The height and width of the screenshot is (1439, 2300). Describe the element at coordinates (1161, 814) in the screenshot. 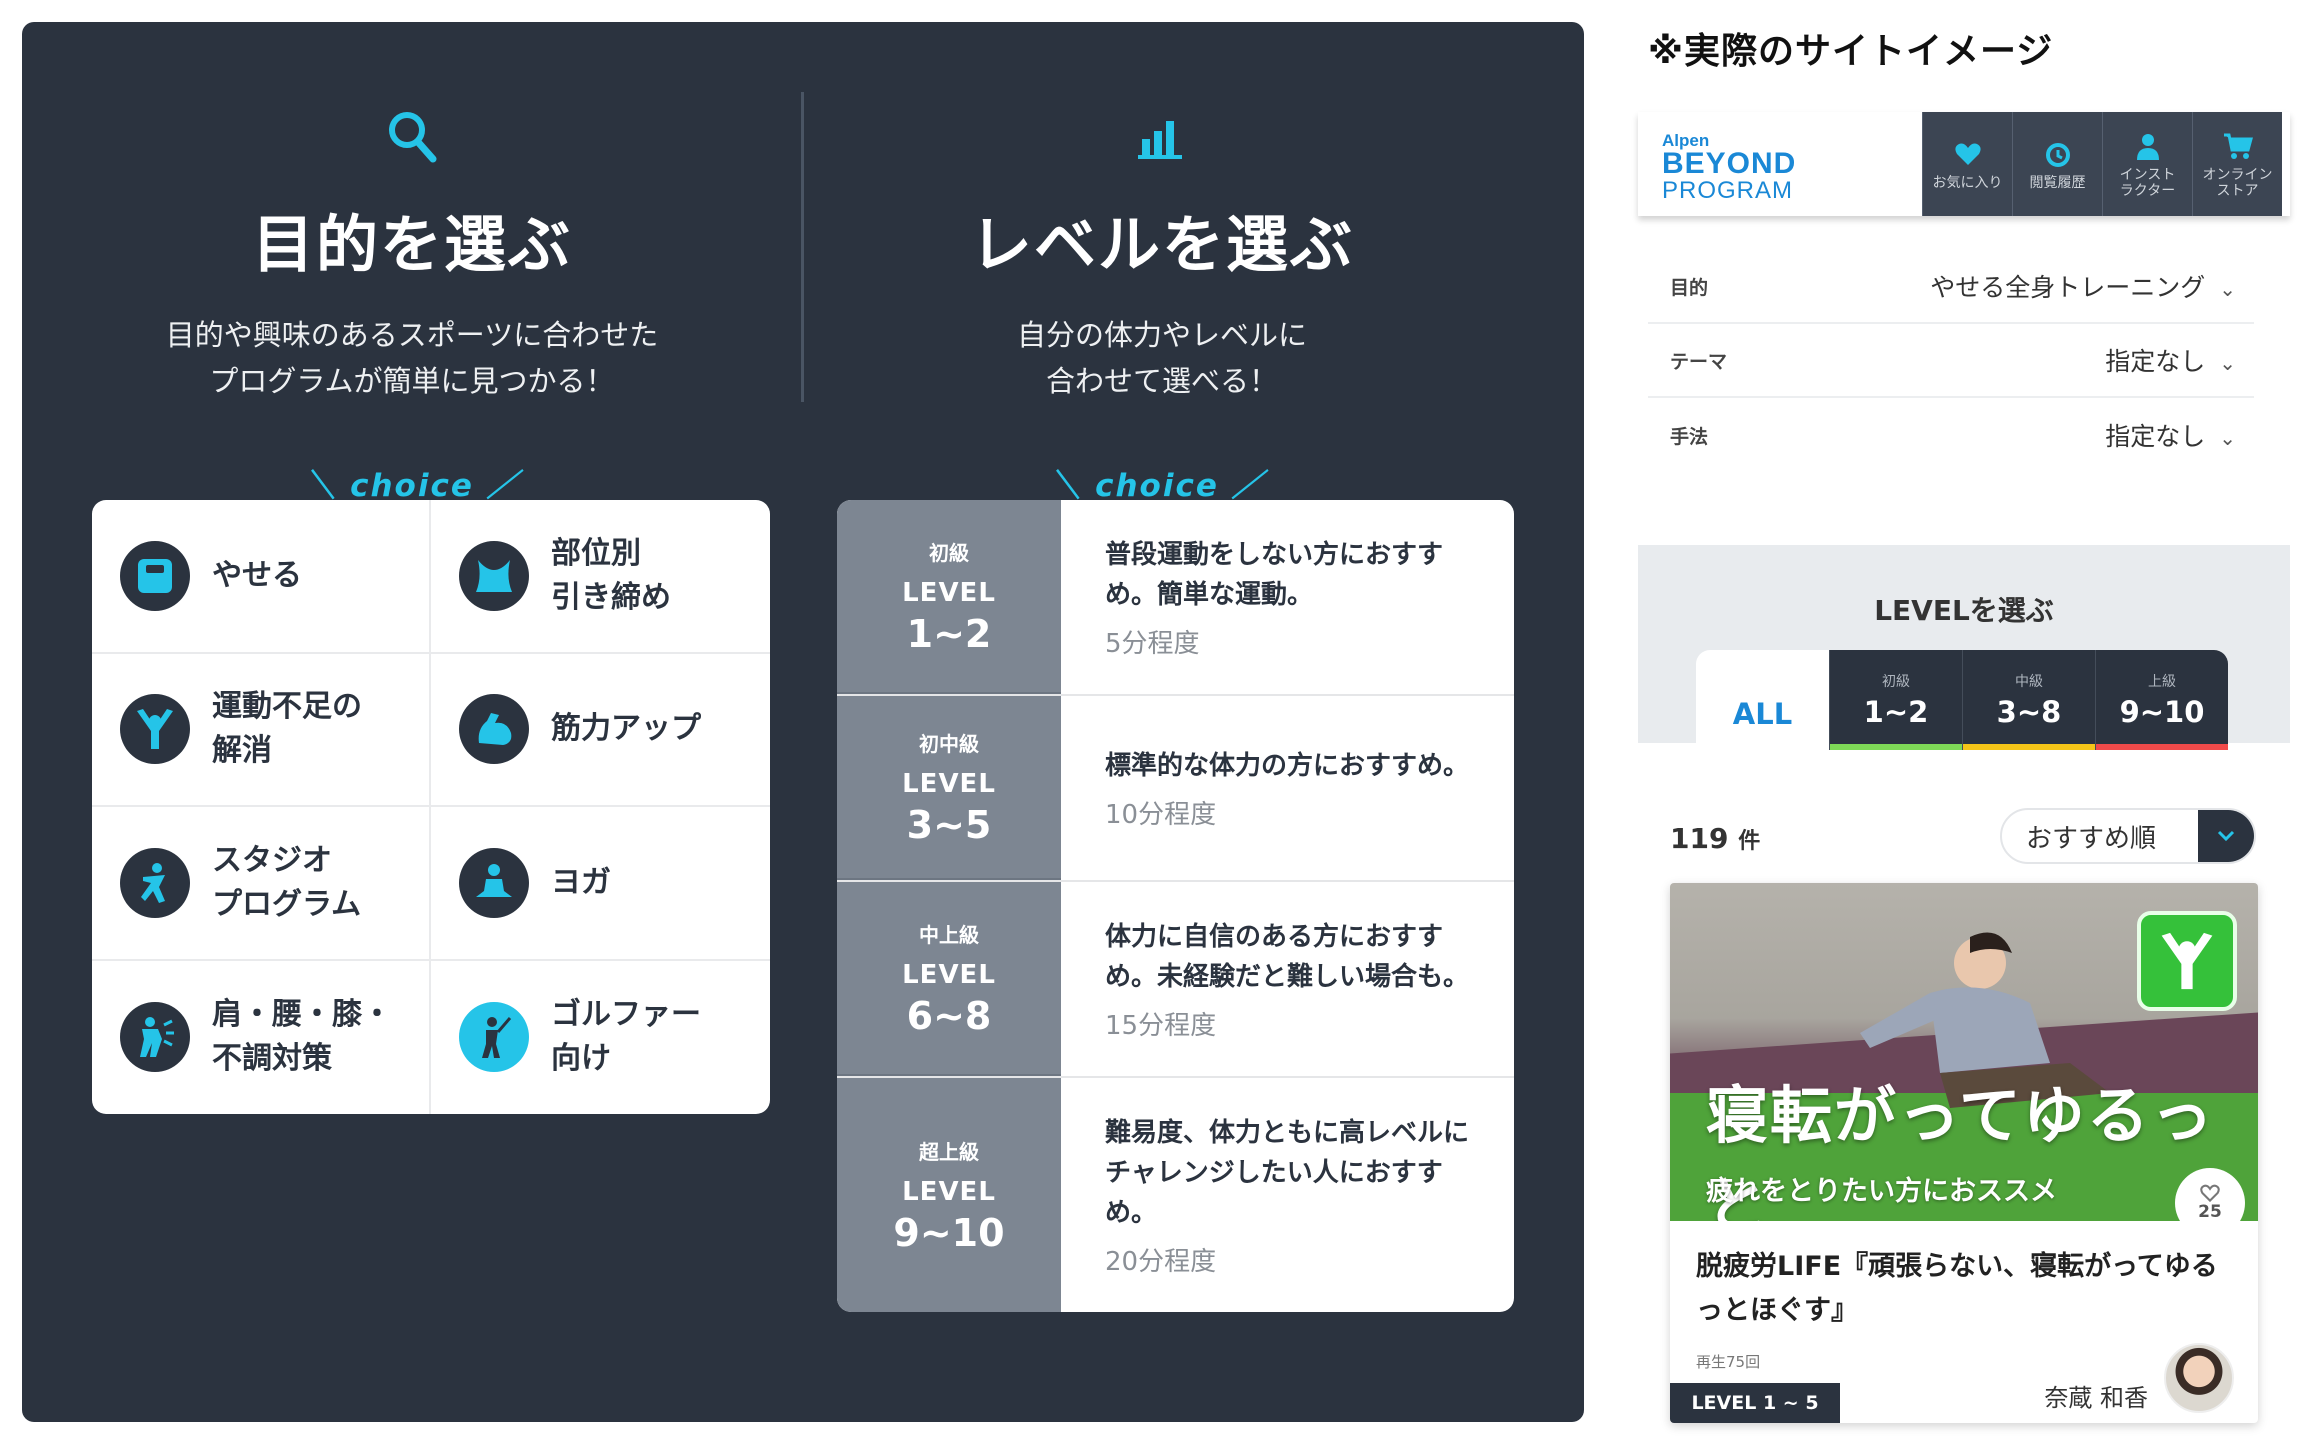

I see `level-duration: 10分程度` at that location.